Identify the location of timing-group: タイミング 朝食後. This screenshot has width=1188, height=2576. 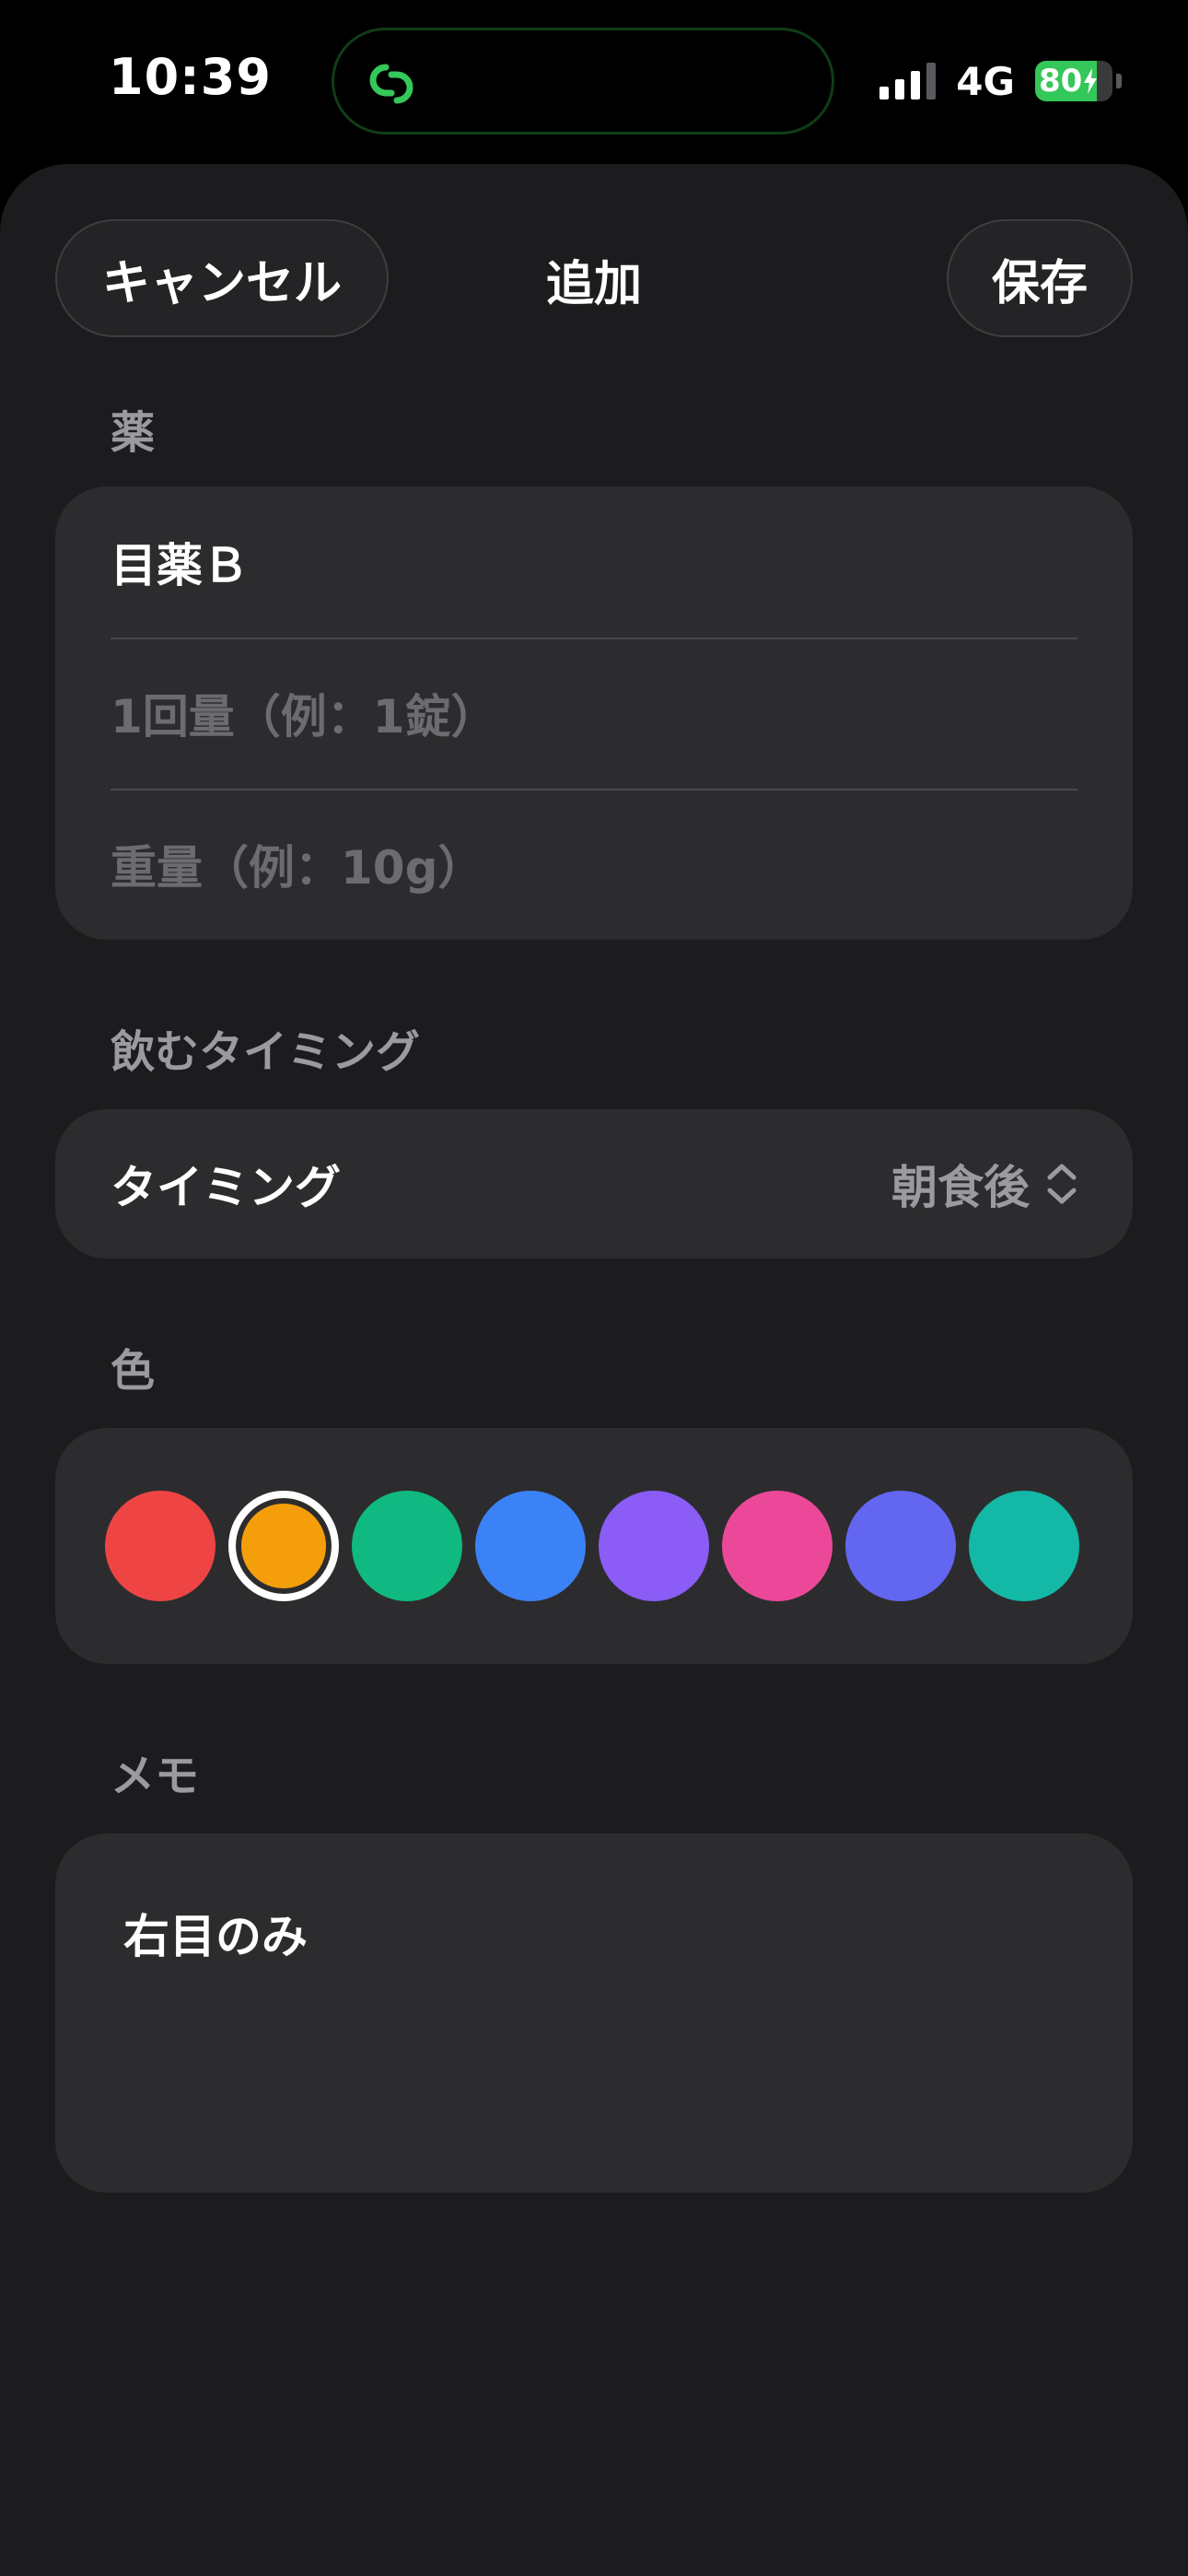
(594, 1184).